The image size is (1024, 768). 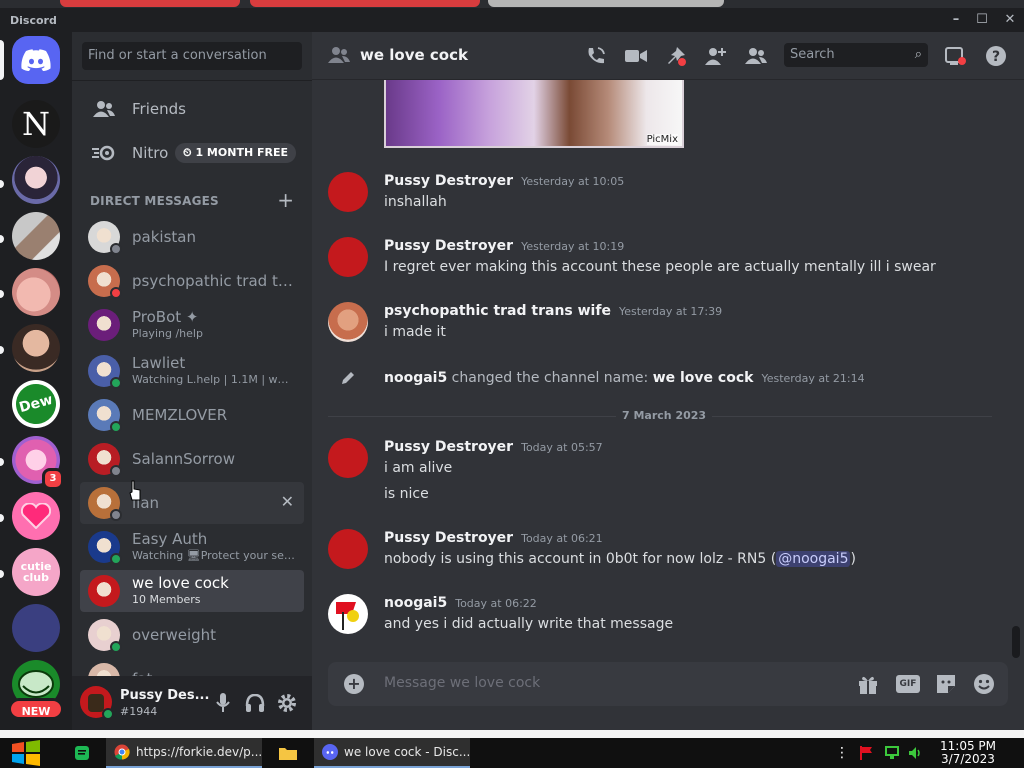 I want to click on home-button, so click(x=36, y=60).